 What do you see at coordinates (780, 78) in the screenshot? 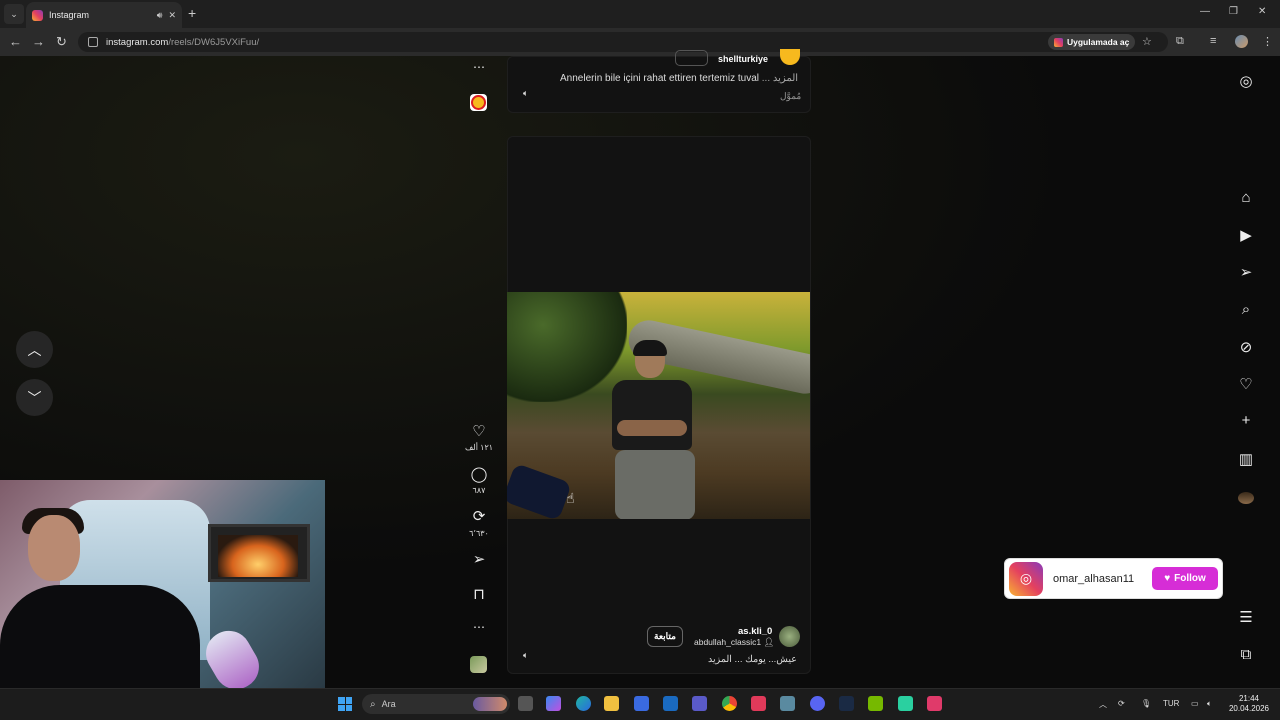
I see `more-link: ... المزيد` at bounding box center [780, 78].